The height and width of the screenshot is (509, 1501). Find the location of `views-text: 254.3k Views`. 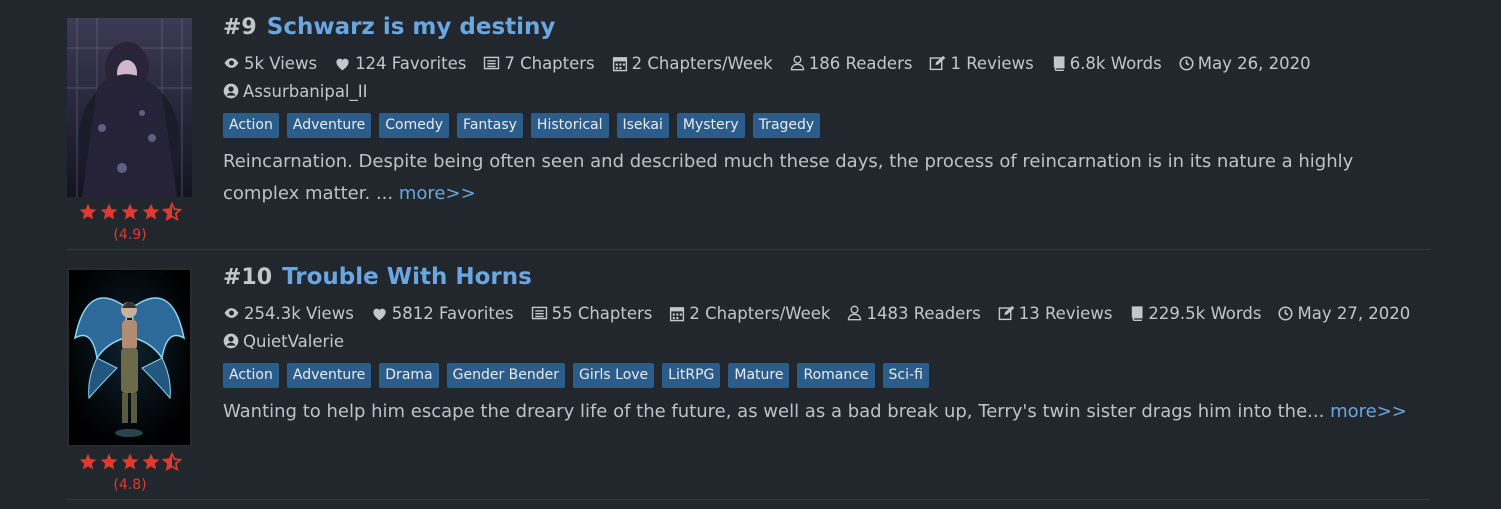

views-text: 254.3k Views is located at coordinates (299, 313).